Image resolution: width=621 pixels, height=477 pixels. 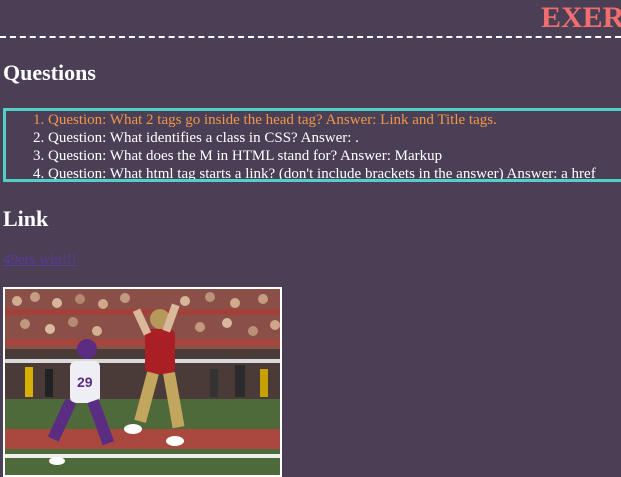 What do you see at coordinates (310, 37) in the screenshot?
I see `dashed-divider` at bounding box center [310, 37].